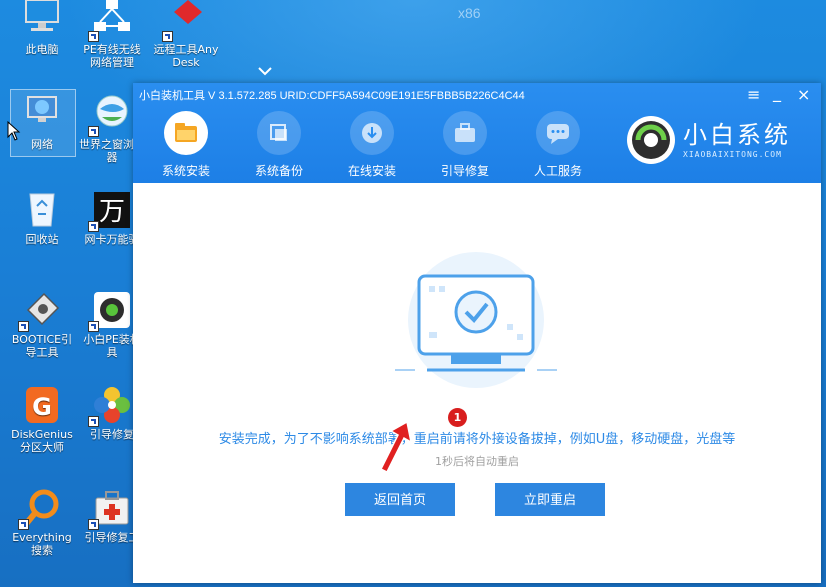 This screenshot has height=587, width=826. I want to click on bootice-disk-icon, so click(40, 311).